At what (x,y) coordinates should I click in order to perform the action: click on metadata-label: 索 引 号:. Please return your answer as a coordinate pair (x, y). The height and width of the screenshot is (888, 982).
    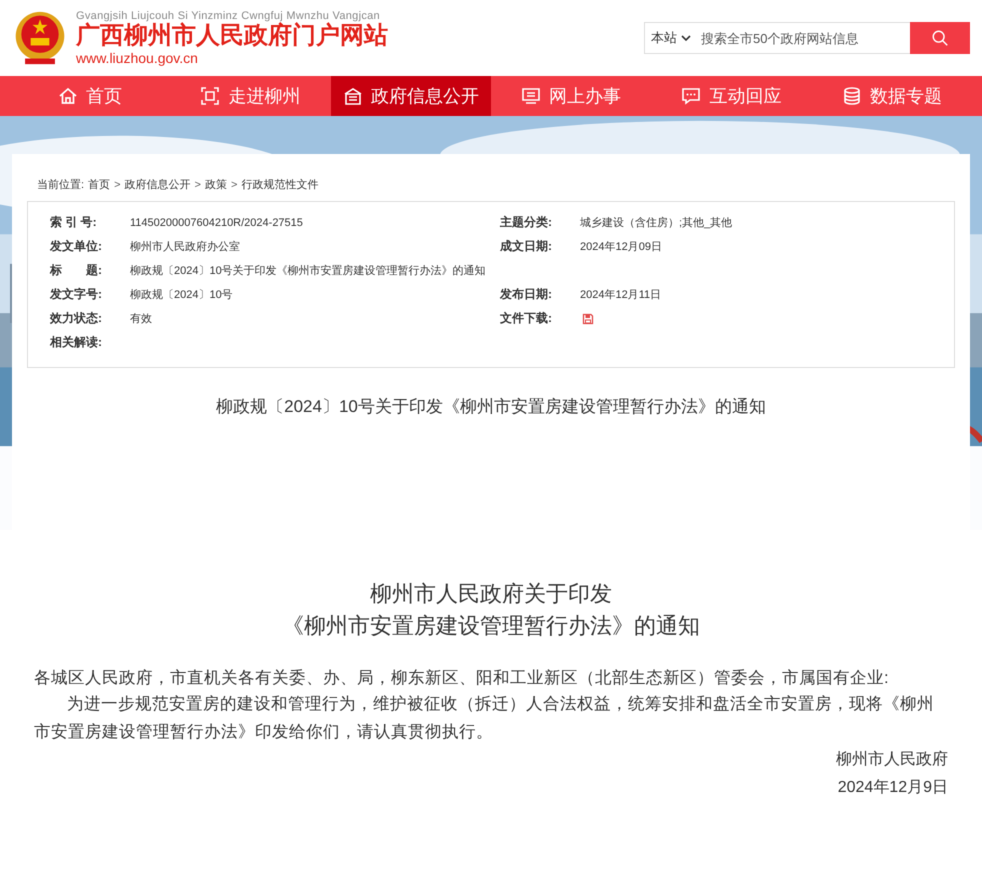
    Looking at the image, I should click on (74, 222).